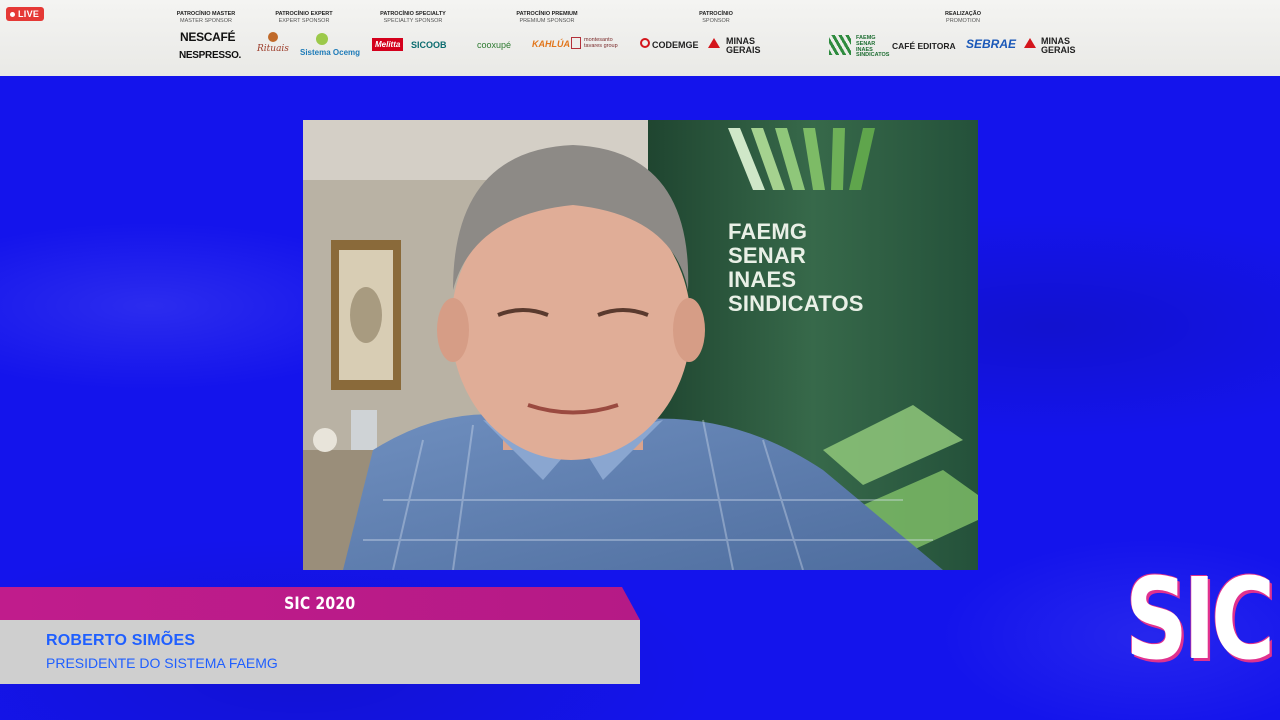 This screenshot has height=720, width=1280. Describe the element at coordinates (304, 14) in the screenshot. I see `tier-expert-label: PATROCÍNIO EXPERT` at that location.